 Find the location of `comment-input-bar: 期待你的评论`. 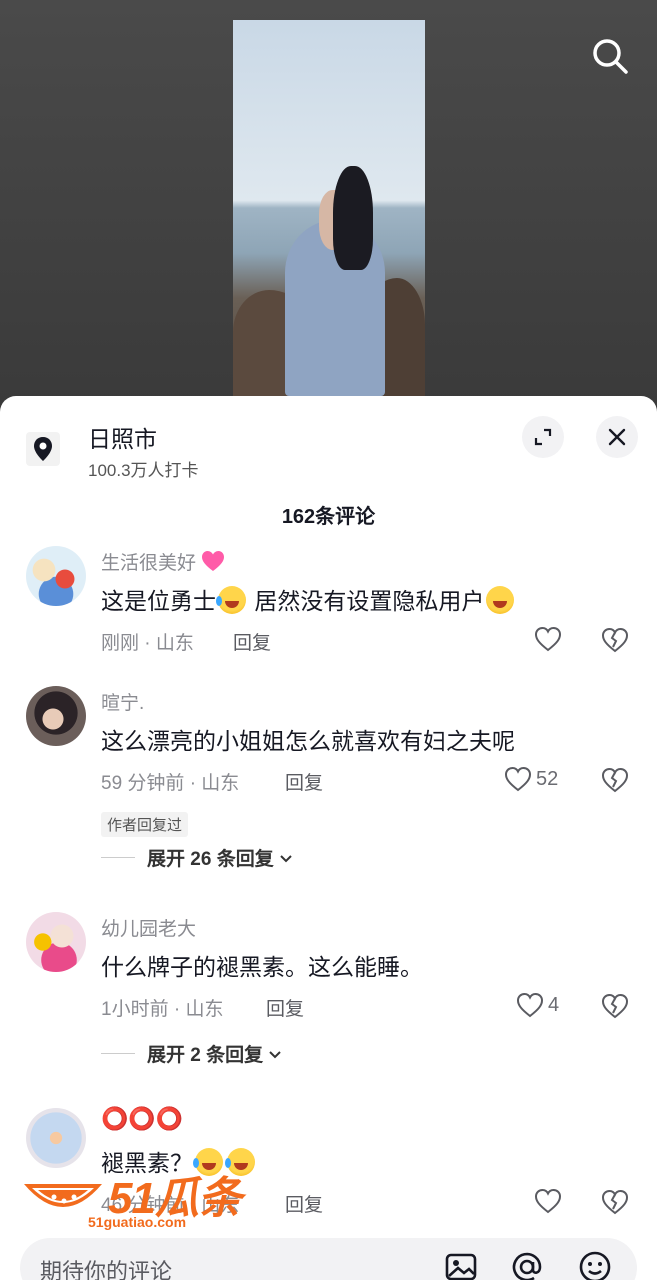

comment-input-bar: 期待你的评论 is located at coordinates (328, 1259).